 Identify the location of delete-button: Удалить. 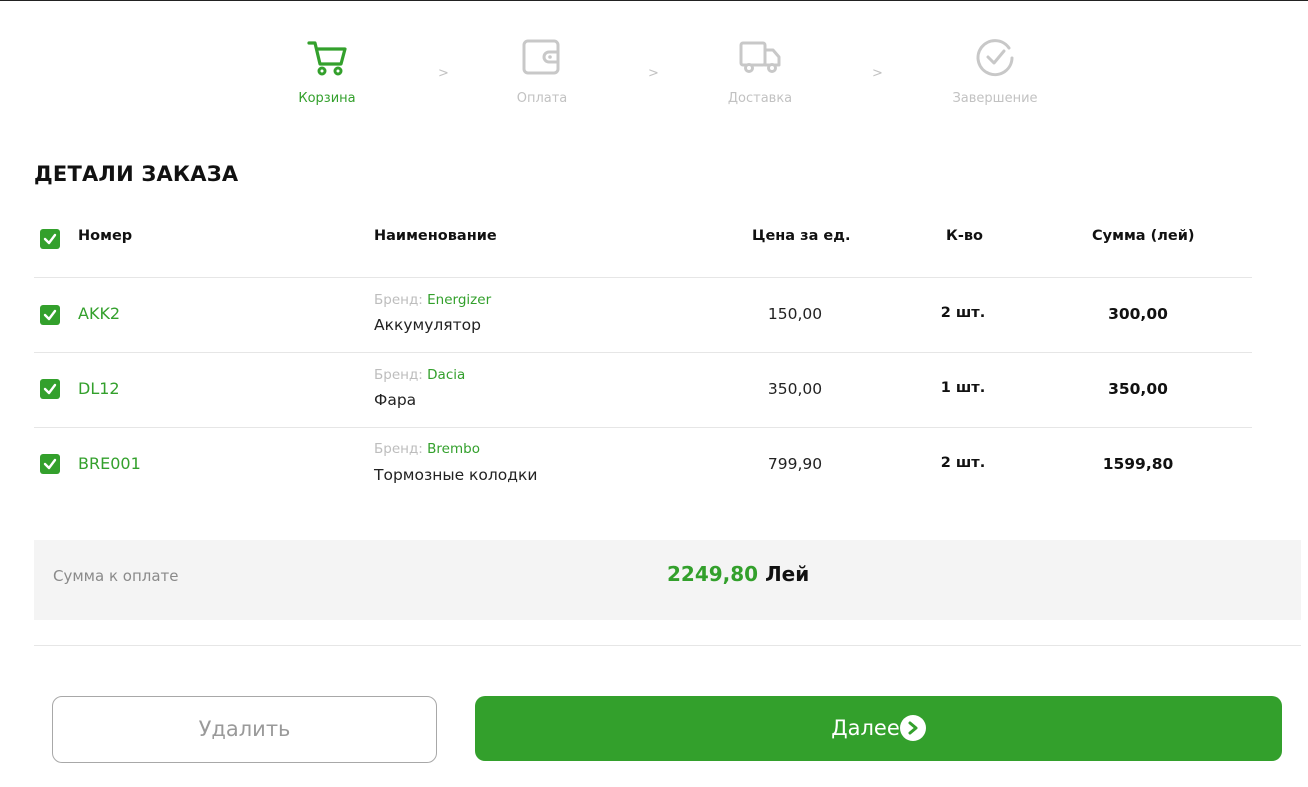
(244, 729).